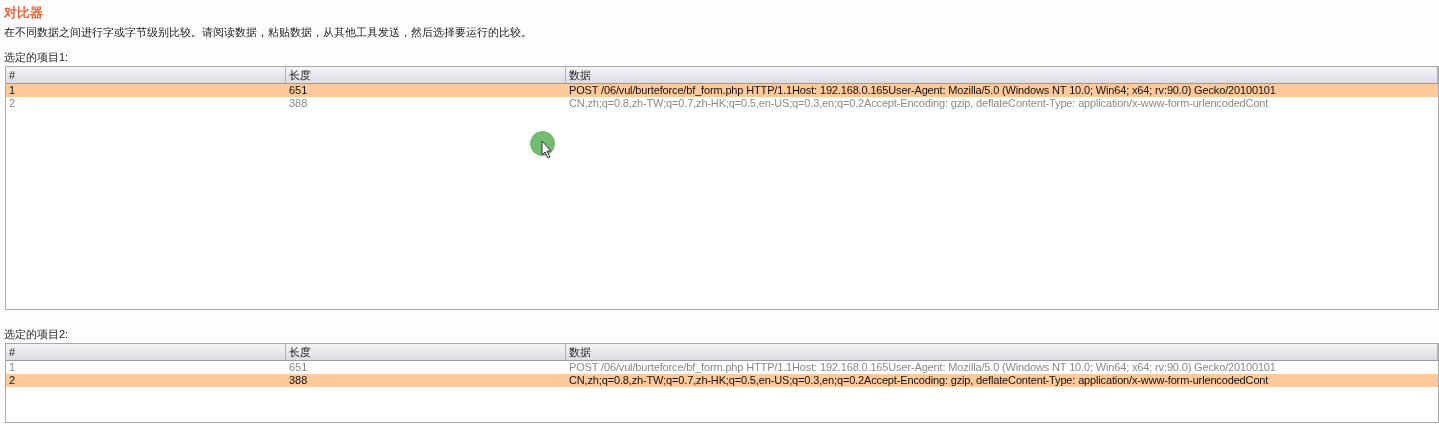 This screenshot has height=424, width=1439. Describe the element at coordinates (36, 57) in the screenshot. I see `section-label: 选定的项目1:` at that location.